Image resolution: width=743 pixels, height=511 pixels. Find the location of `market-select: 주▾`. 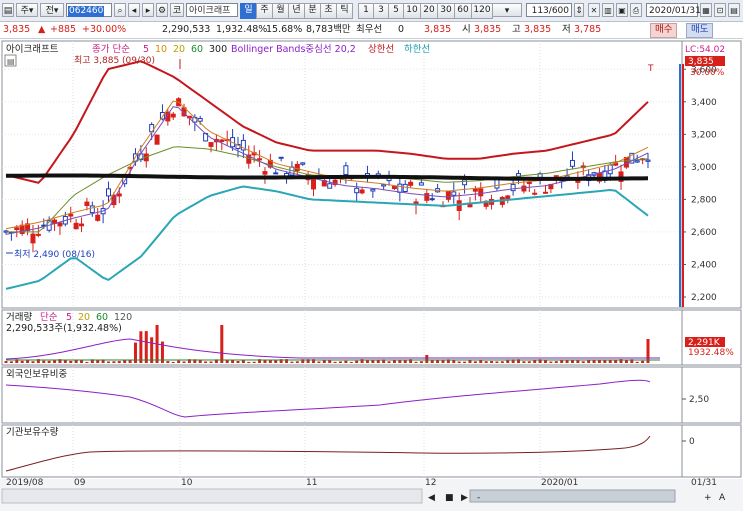

market-select: 주▾ is located at coordinates (27, 10).